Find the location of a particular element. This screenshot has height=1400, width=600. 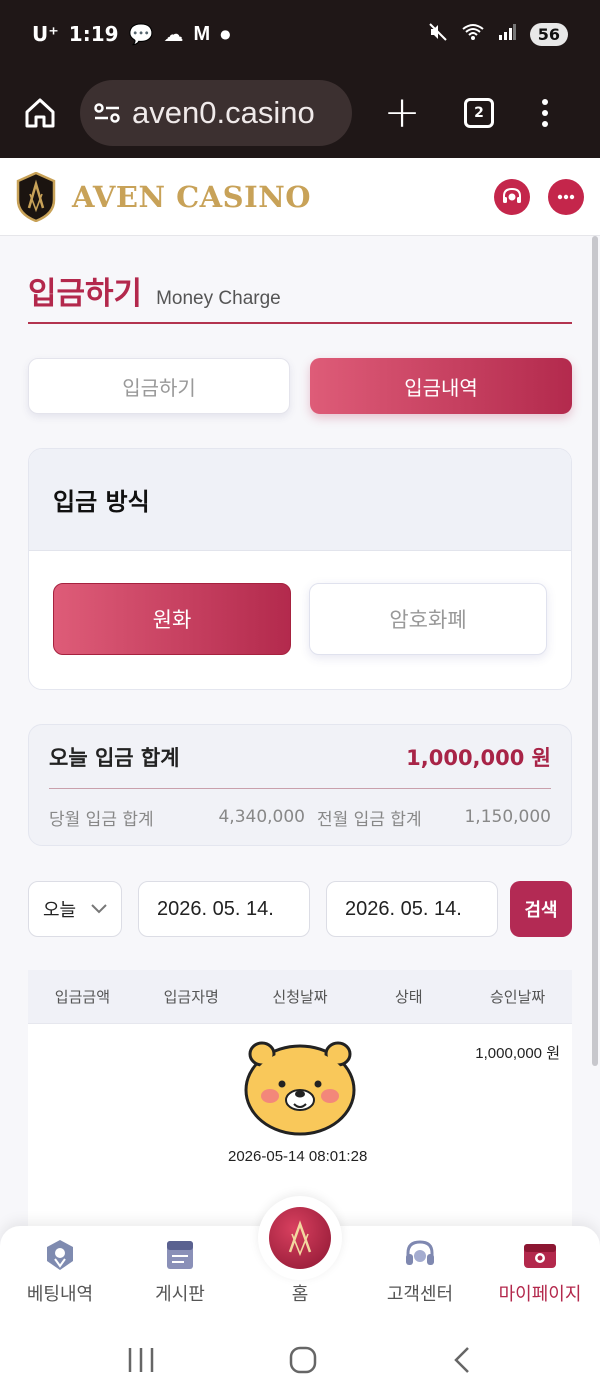

history-filters: 오늘 2026. 05. 14. 2026. 05. 14. 검색 is located at coordinates (300, 909).